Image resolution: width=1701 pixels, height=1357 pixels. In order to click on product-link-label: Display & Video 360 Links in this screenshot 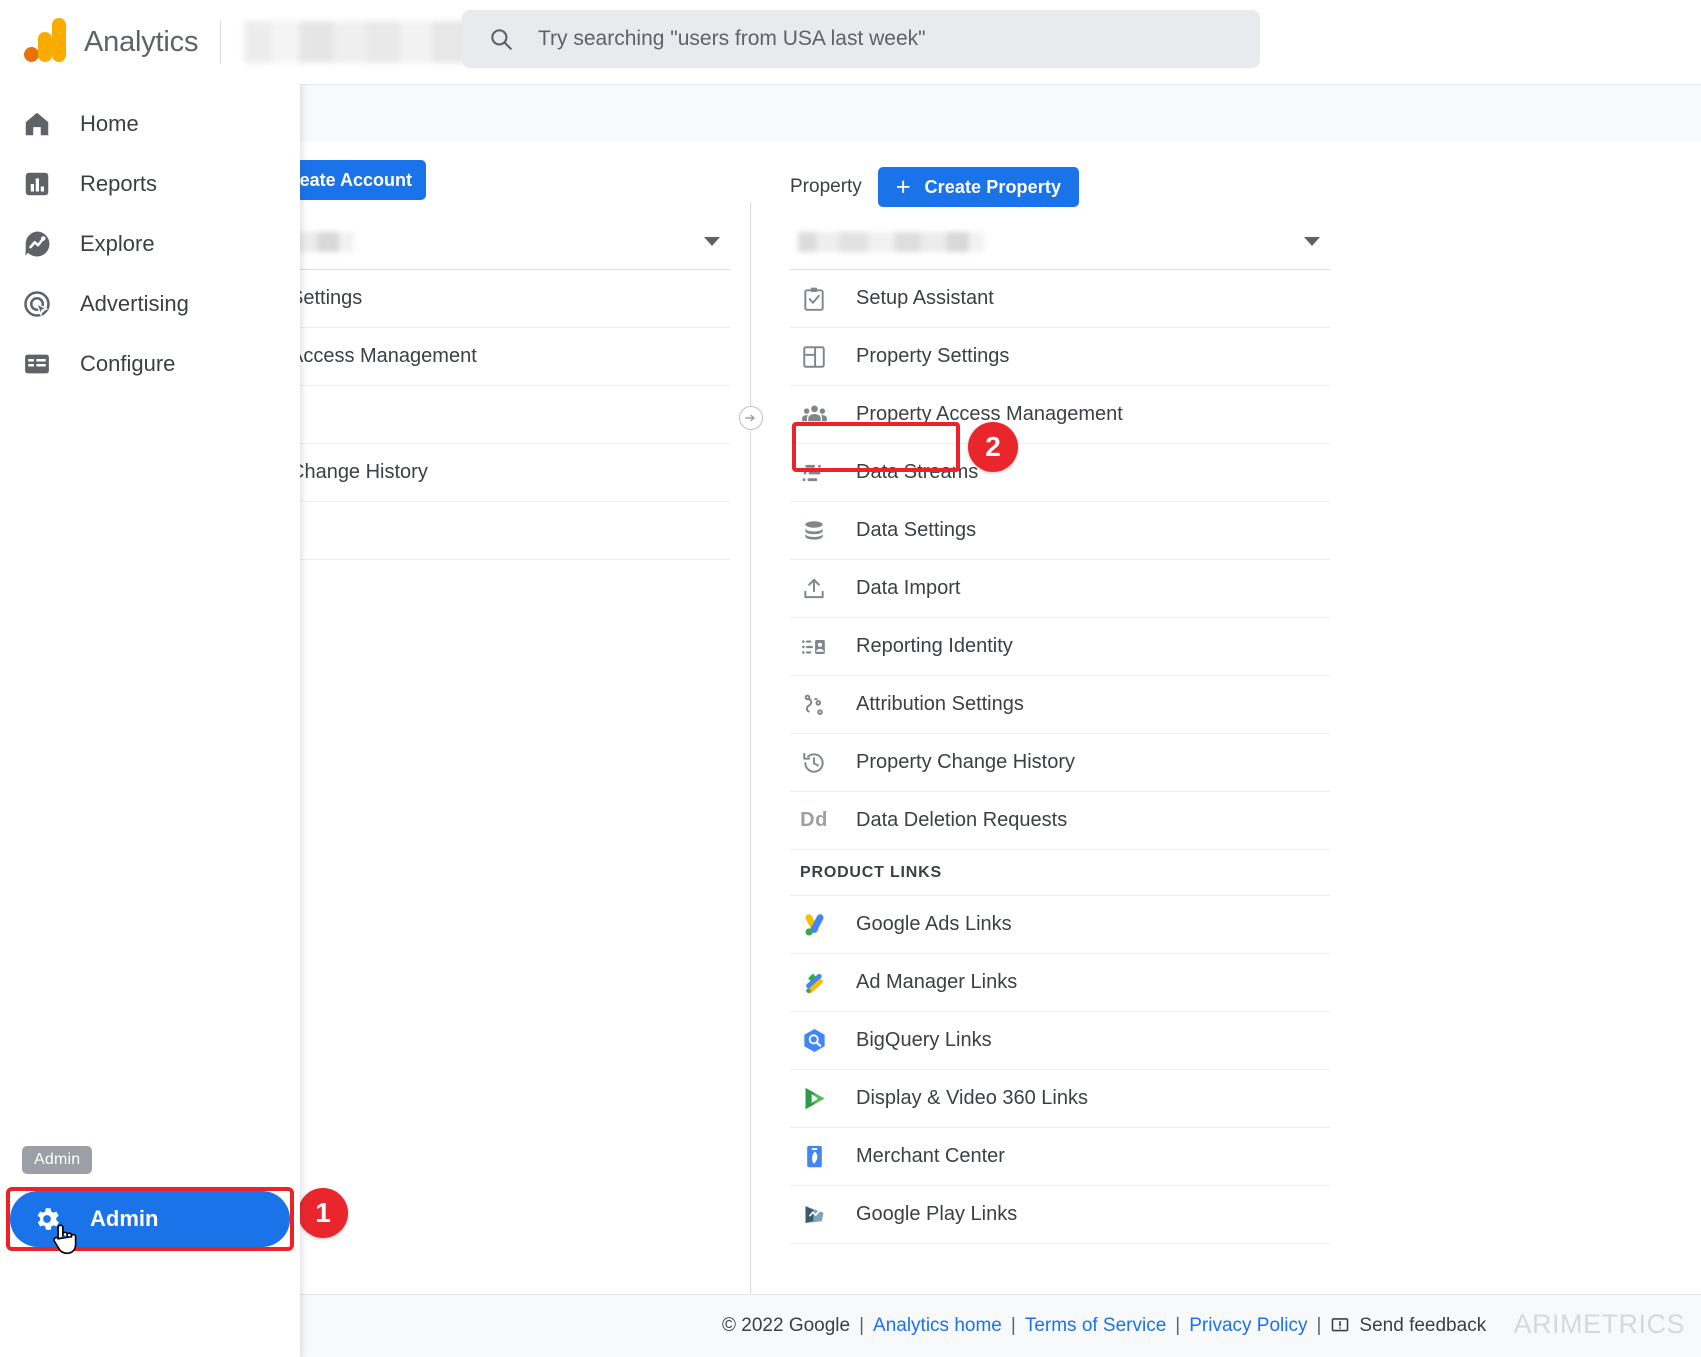, I will do `click(972, 1098)`.